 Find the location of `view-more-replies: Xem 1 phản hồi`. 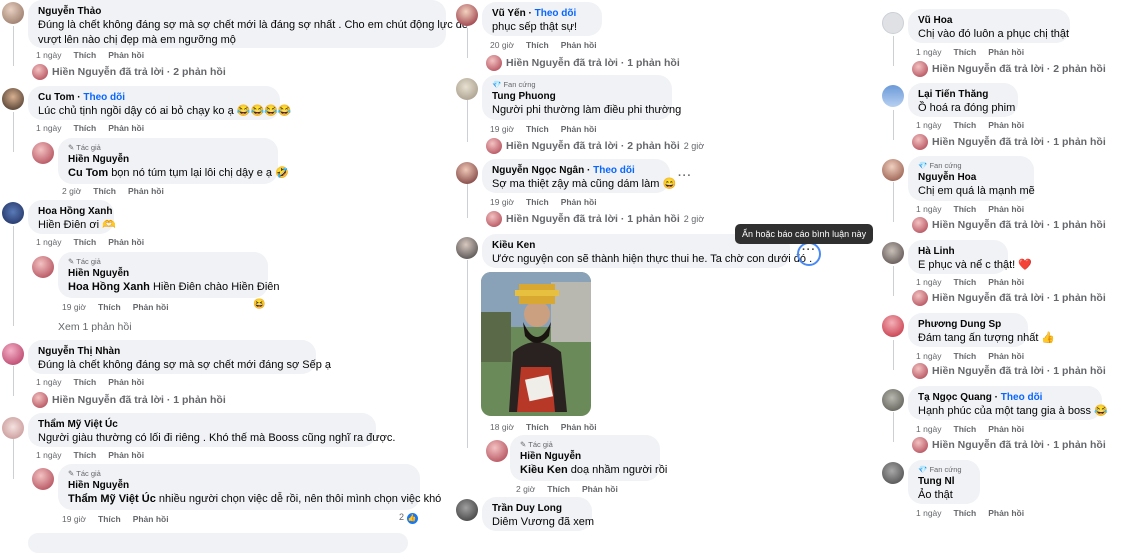

view-more-replies: Xem 1 phản hồi is located at coordinates (95, 327).